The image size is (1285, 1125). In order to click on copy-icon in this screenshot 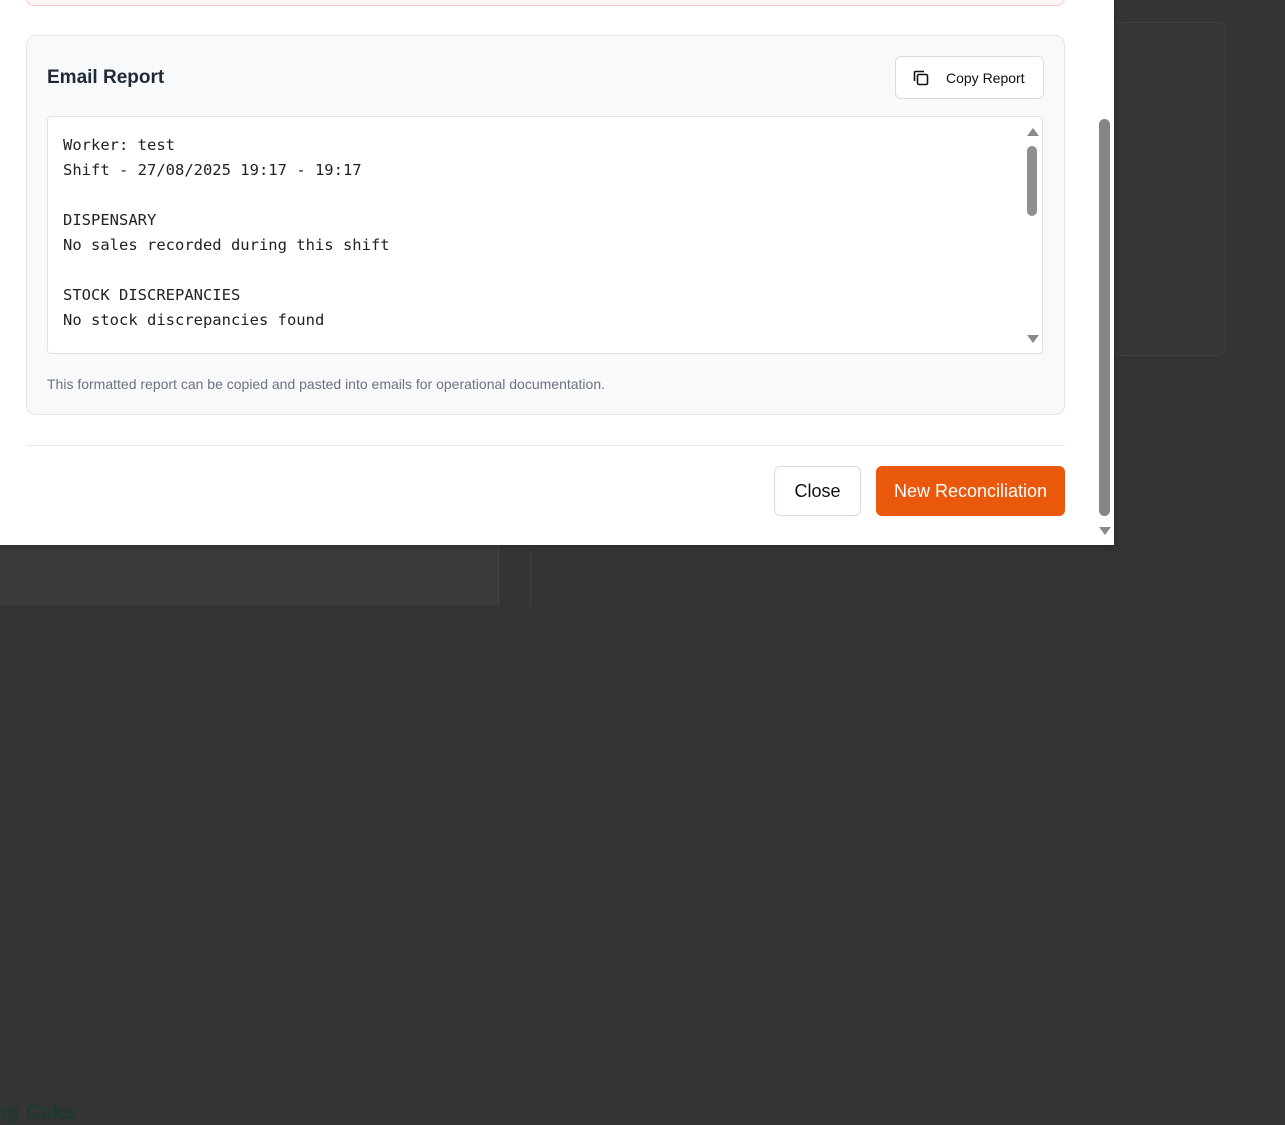, I will do `click(921, 78)`.